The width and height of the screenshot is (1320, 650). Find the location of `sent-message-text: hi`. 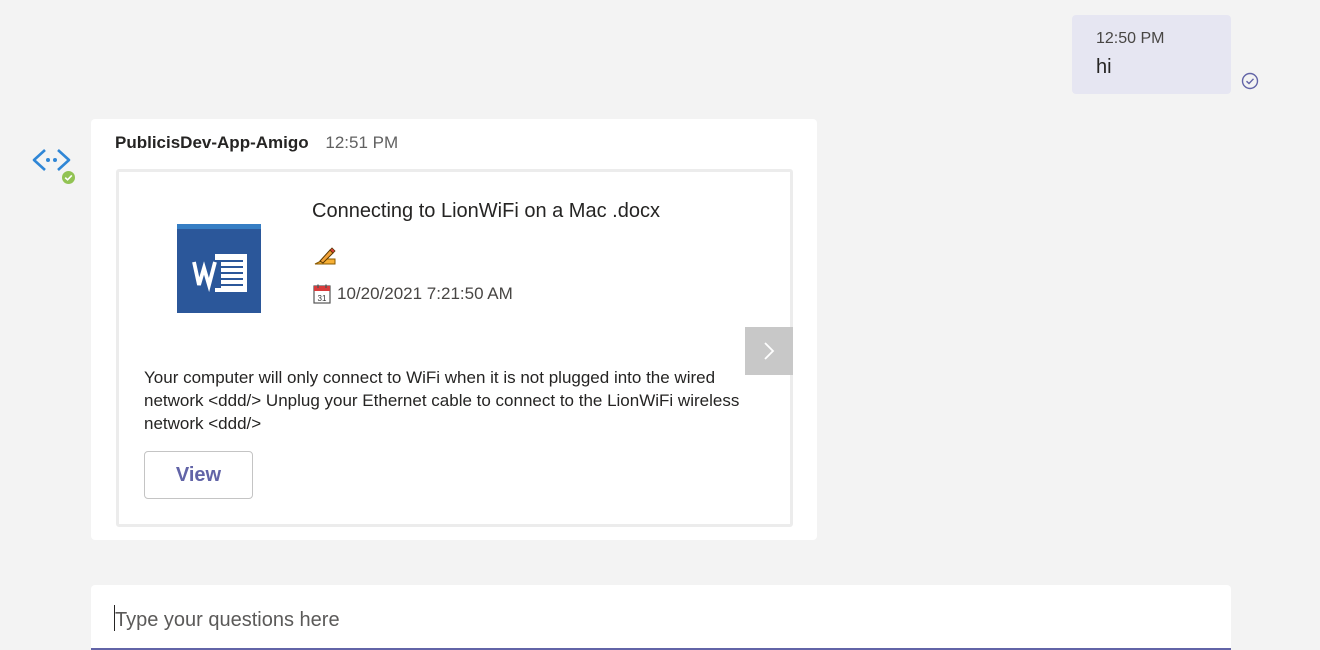

sent-message-text: hi is located at coordinates (1104, 67).